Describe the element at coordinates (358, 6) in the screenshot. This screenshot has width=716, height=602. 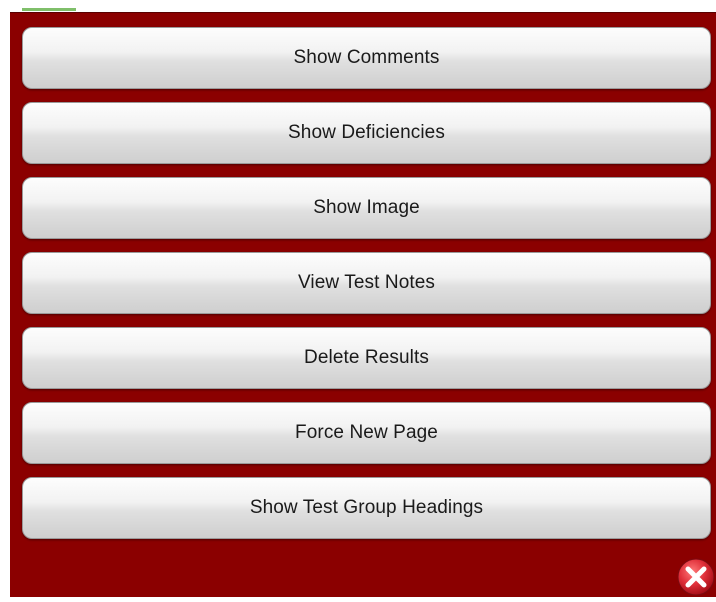
I see `top-strip` at that location.